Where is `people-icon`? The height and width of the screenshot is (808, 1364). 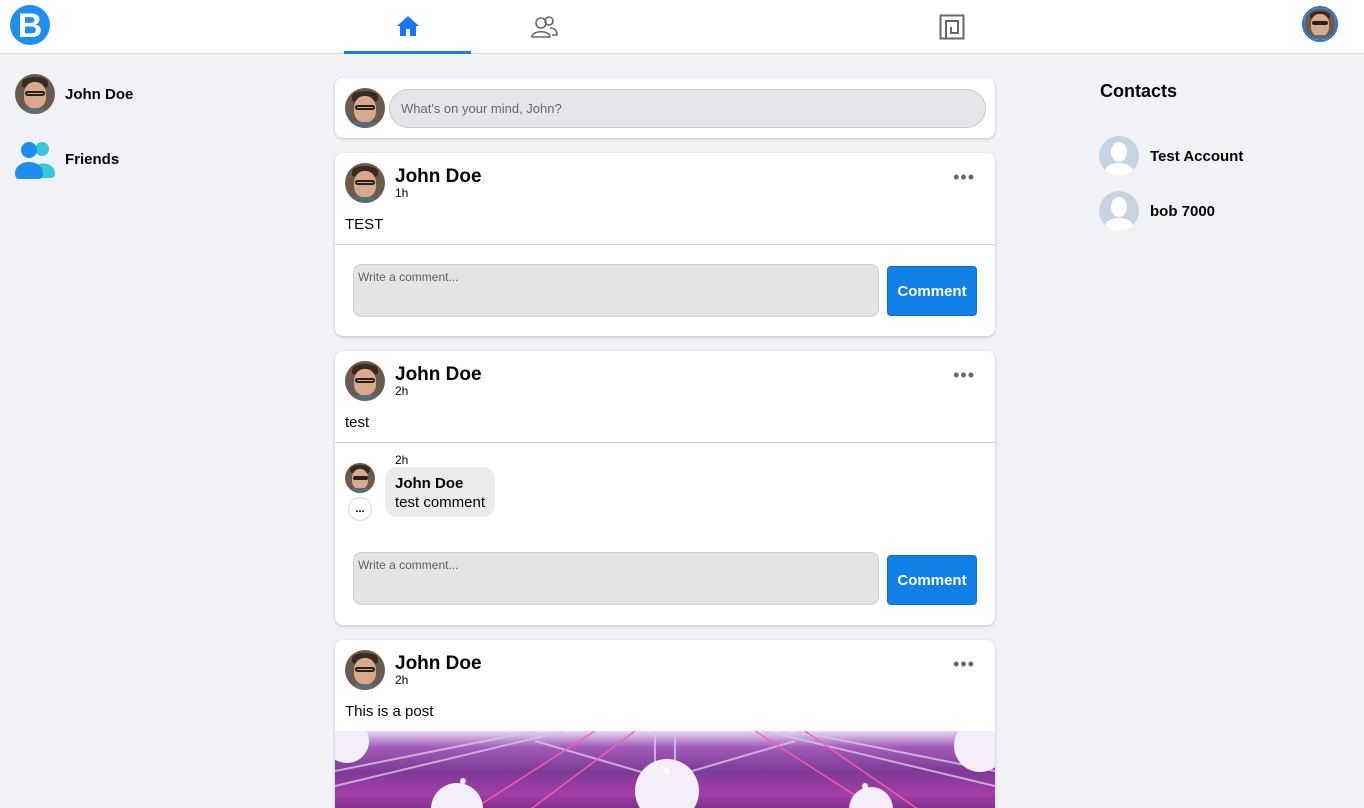 people-icon is located at coordinates (544, 27).